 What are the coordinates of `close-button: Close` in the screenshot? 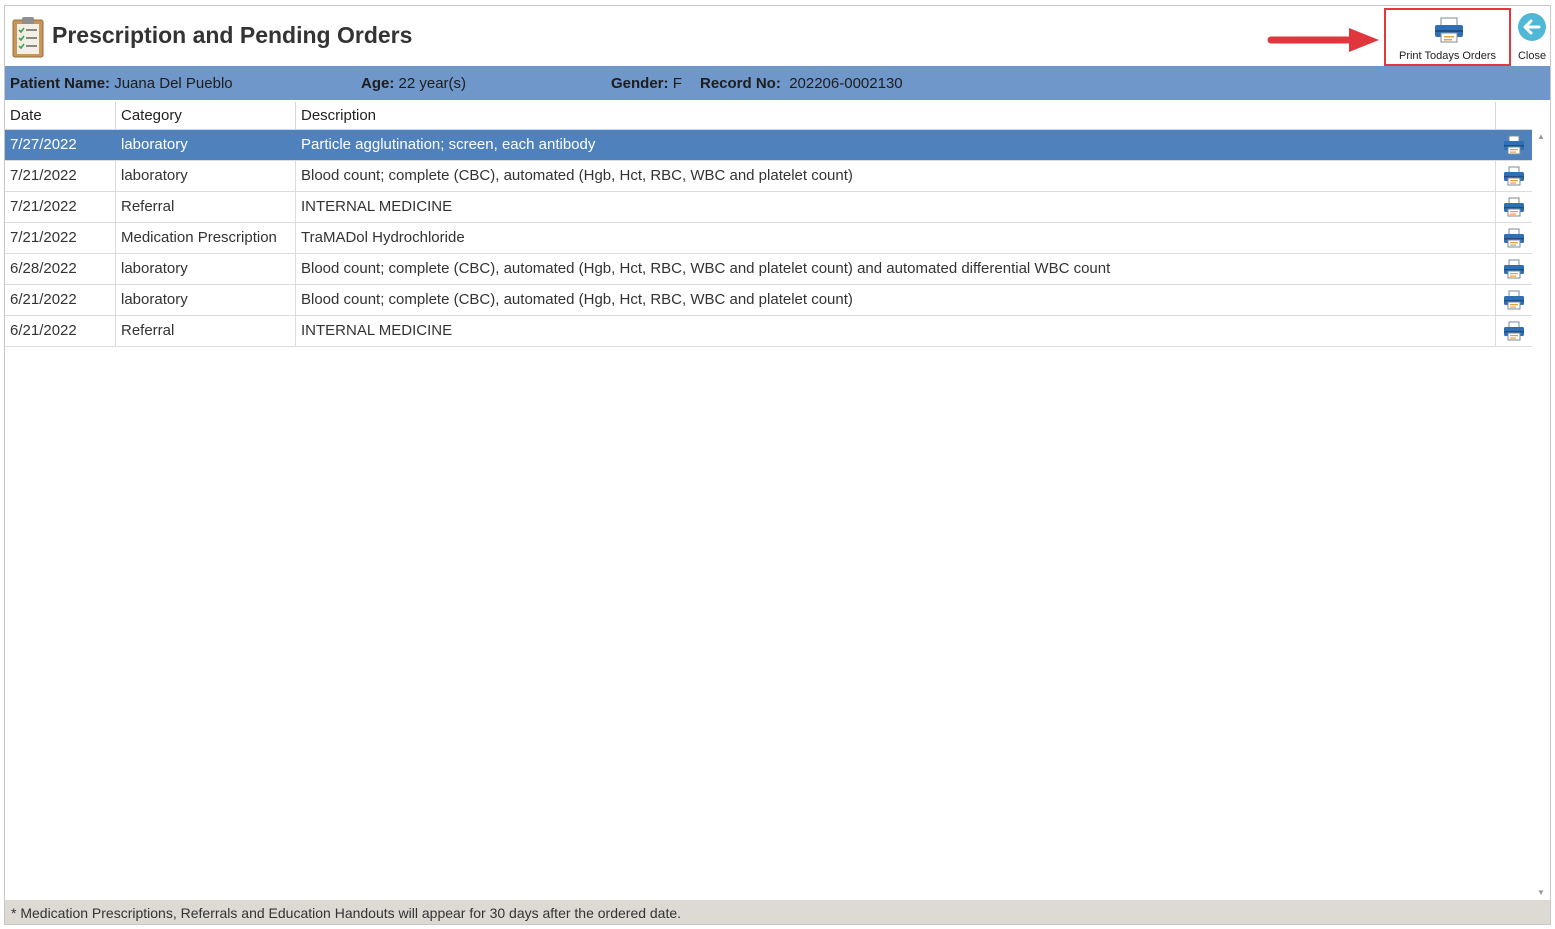 It's located at (1532, 38).